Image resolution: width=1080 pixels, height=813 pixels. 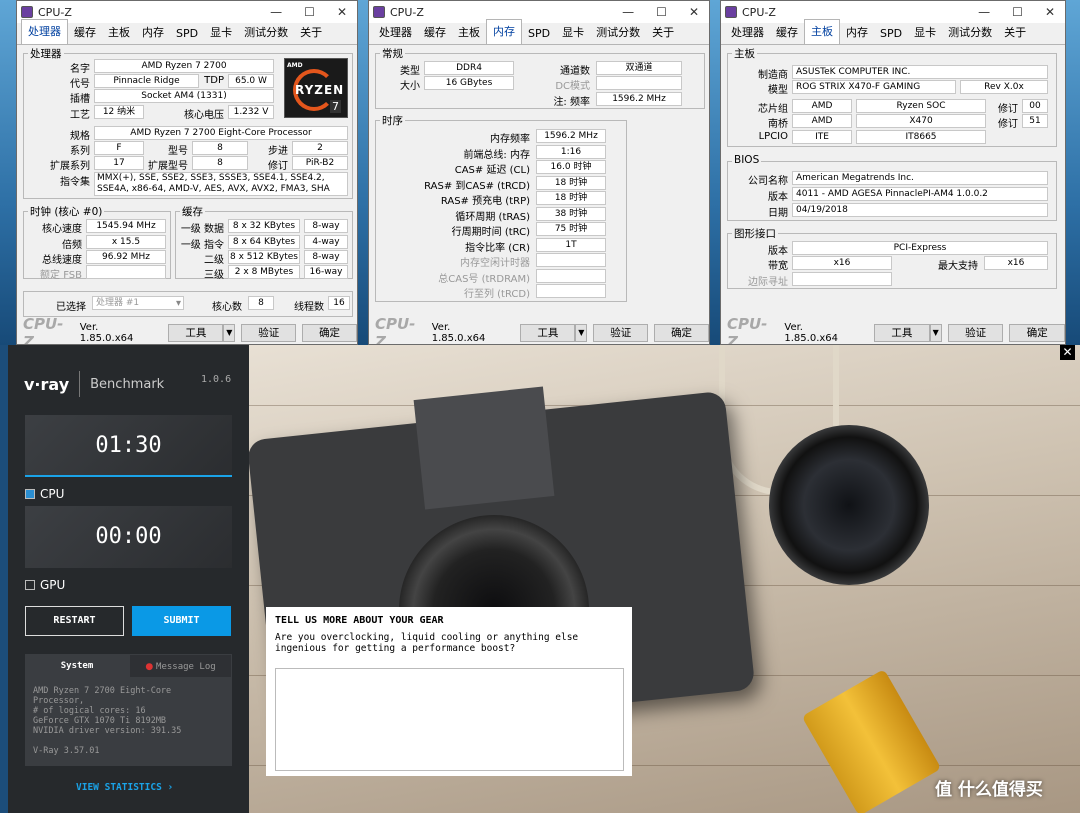 What do you see at coordinates (128, 445) in the screenshot?
I see `cpu-timer: 01:30` at bounding box center [128, 445].